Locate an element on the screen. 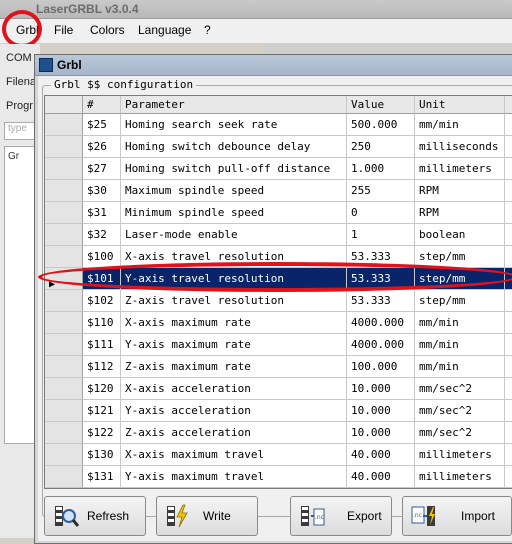 The image size is (512, 544). table-row: $120 X-axis acceleration 10.000 mm/sec^2 is located at coordinates (278, 389).